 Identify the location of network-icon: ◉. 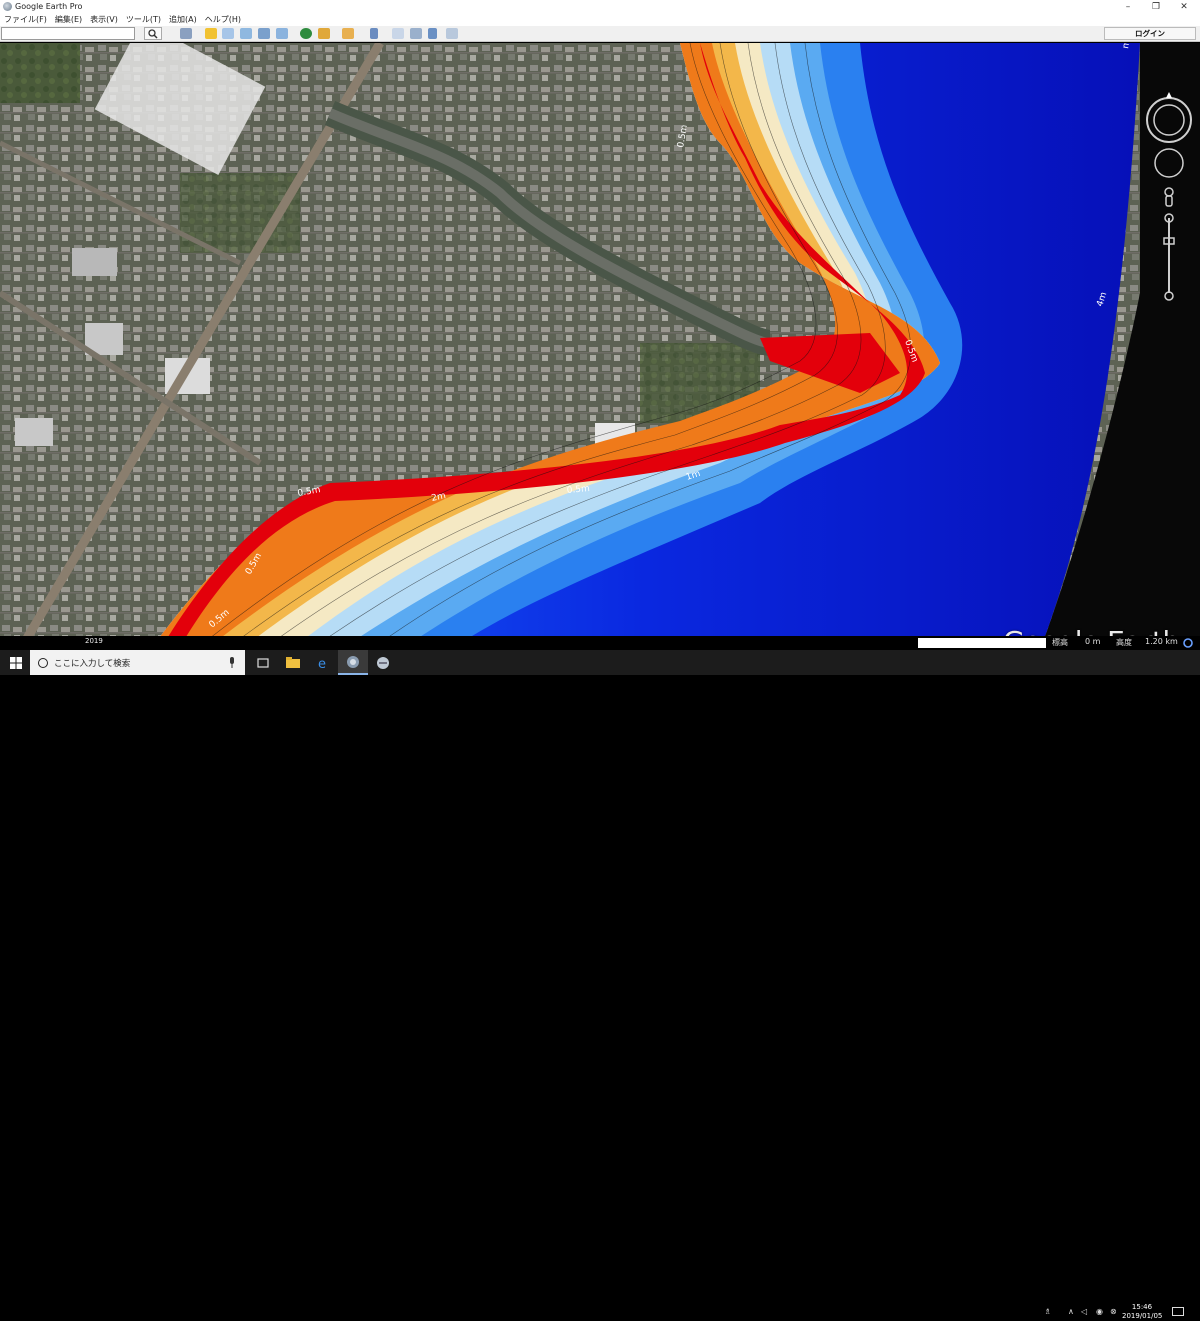
(1099, 1311).